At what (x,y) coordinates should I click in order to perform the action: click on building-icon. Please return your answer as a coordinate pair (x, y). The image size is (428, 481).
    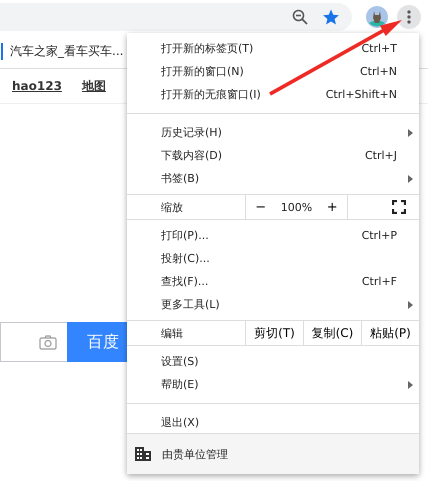
    Looking at the image, I should click on (143, 454).